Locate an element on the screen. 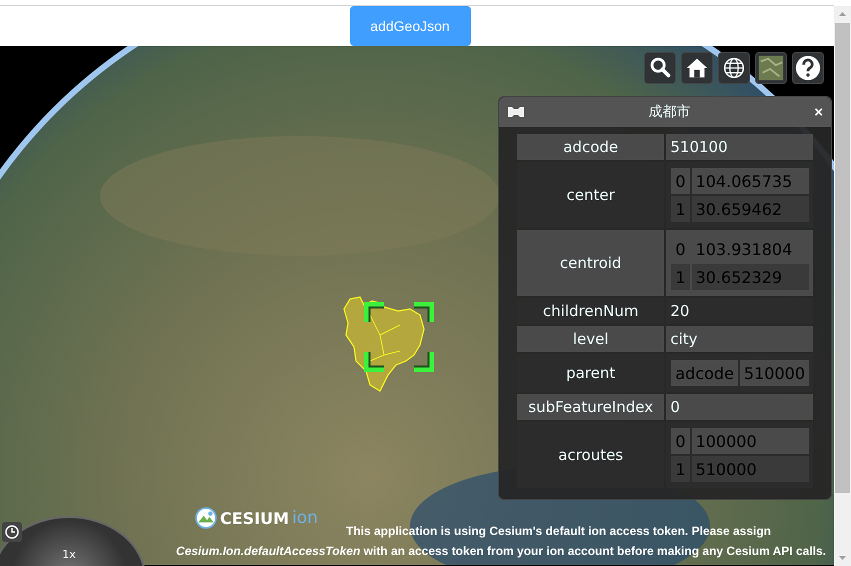 The width and height of the screenshot is (851, 566). close-button: × is located at coordinates (818, 112).